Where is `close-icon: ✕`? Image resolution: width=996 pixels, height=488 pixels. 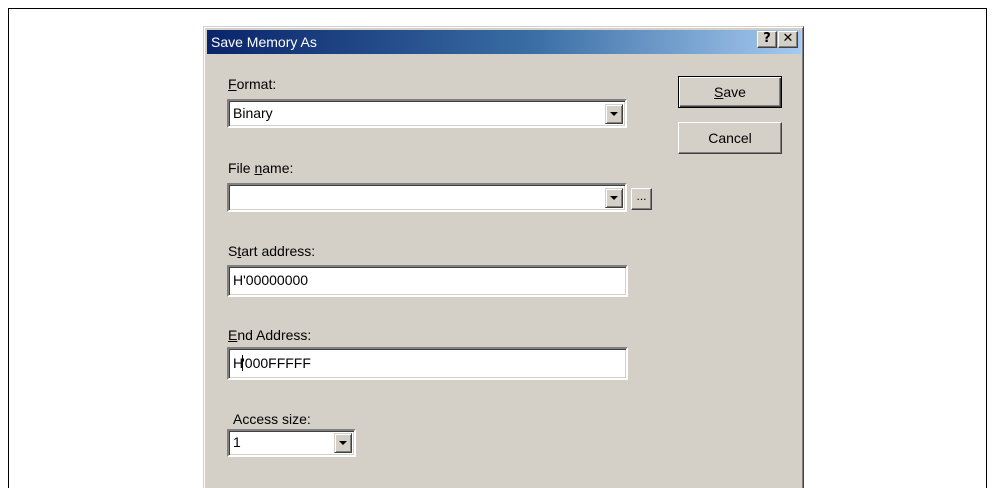
close-icon: ✕ is located at coordinates (788, 38).